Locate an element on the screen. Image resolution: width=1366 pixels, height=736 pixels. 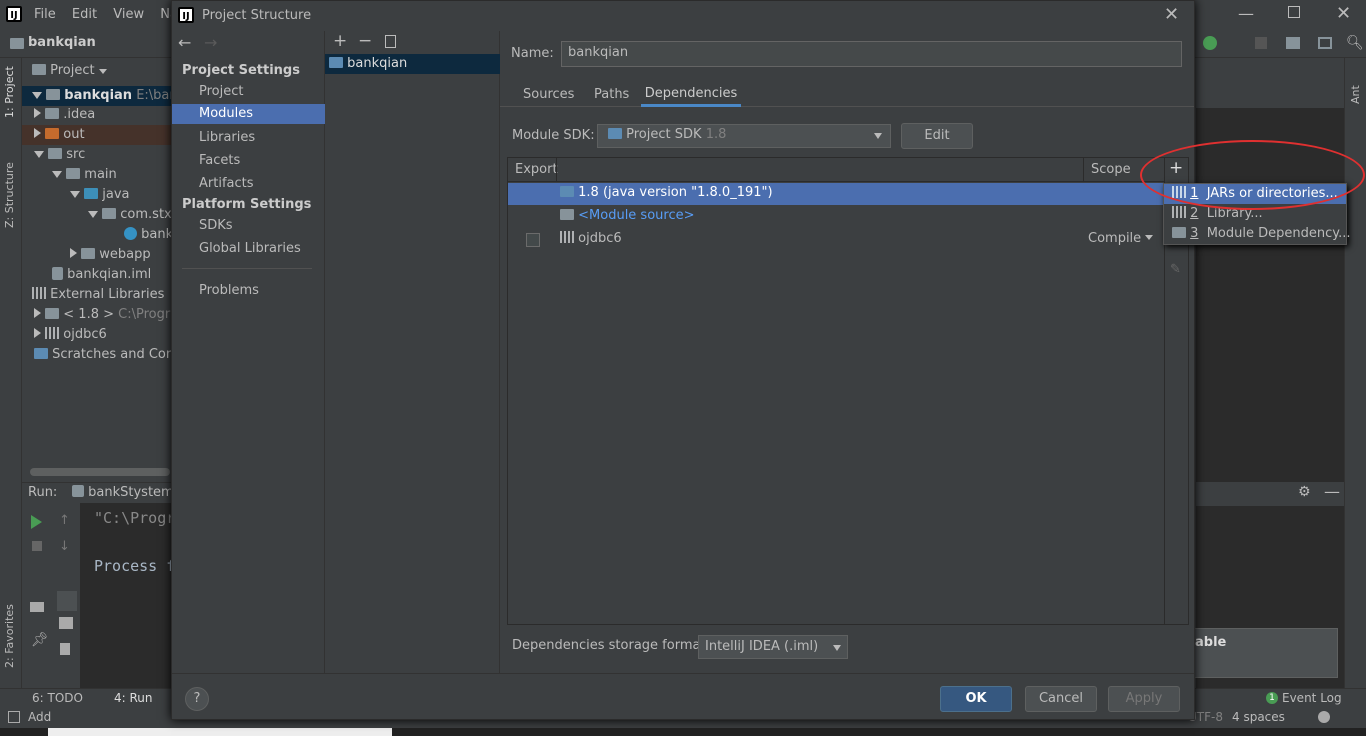
run-config-tab: bankStystem is located at coordinates (123, 492).